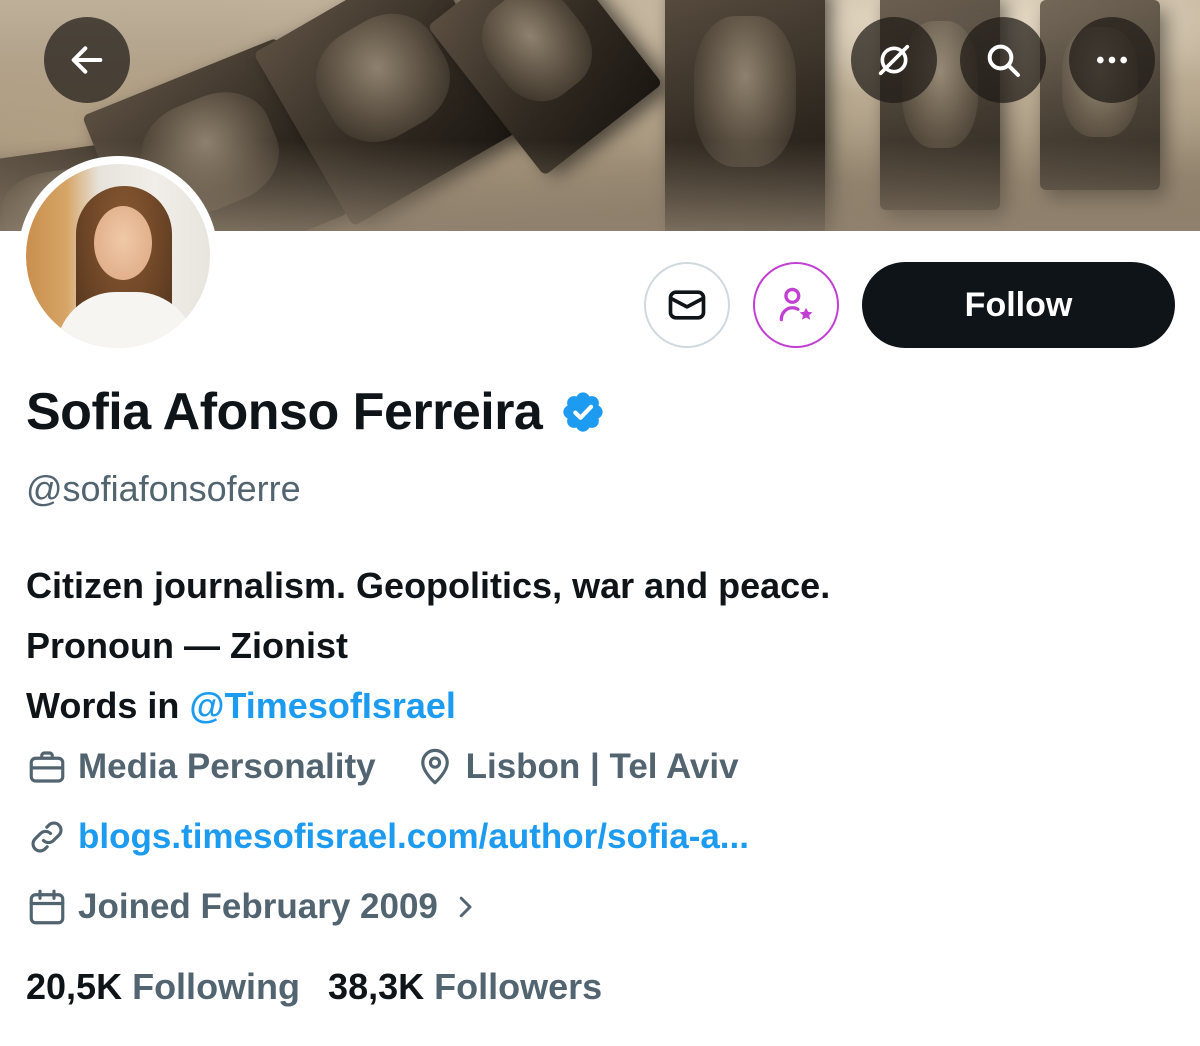 The height and width of the screenshot is (1046, 1200). I want to click on profile-meta-row: Joined February 2009, so click(258, 907).